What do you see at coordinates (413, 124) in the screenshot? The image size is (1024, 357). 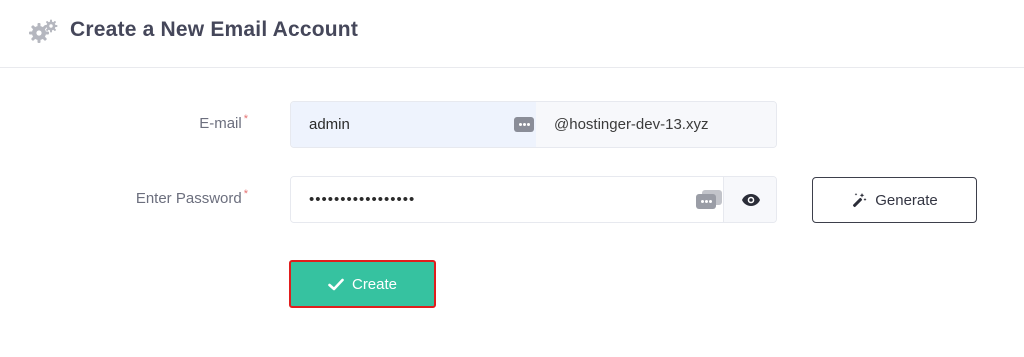 I see `email-username-input` at bounding box center [413, 124].